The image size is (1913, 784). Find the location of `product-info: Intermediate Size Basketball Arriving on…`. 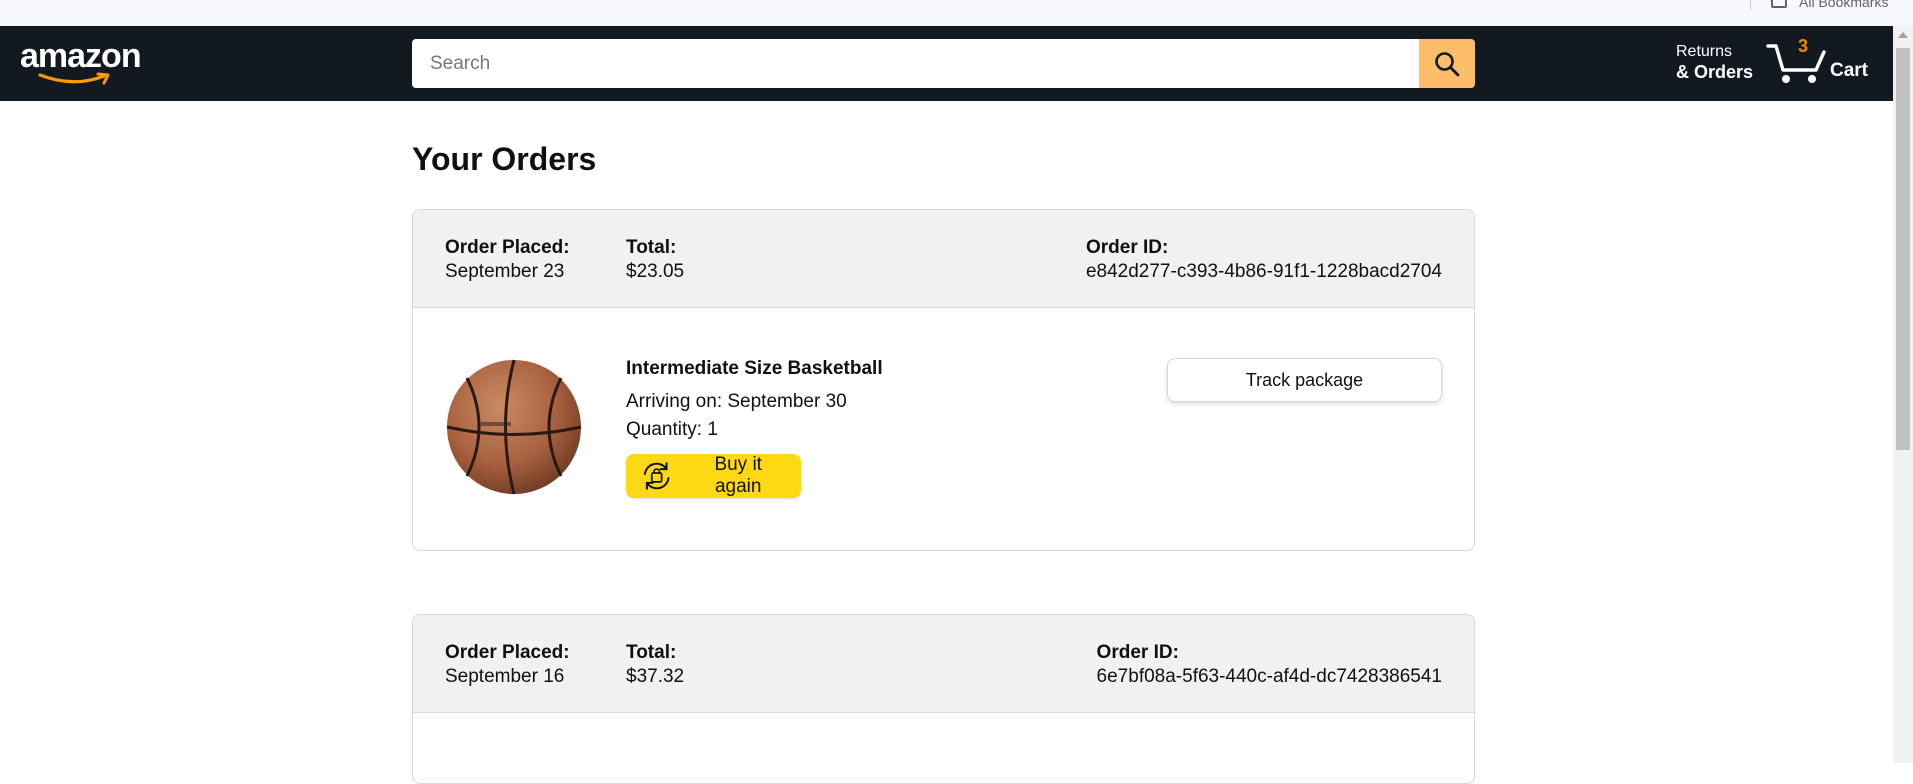

product-info: Intermediate Size Basketball Arriving on… is located at coordinates (754, 428).